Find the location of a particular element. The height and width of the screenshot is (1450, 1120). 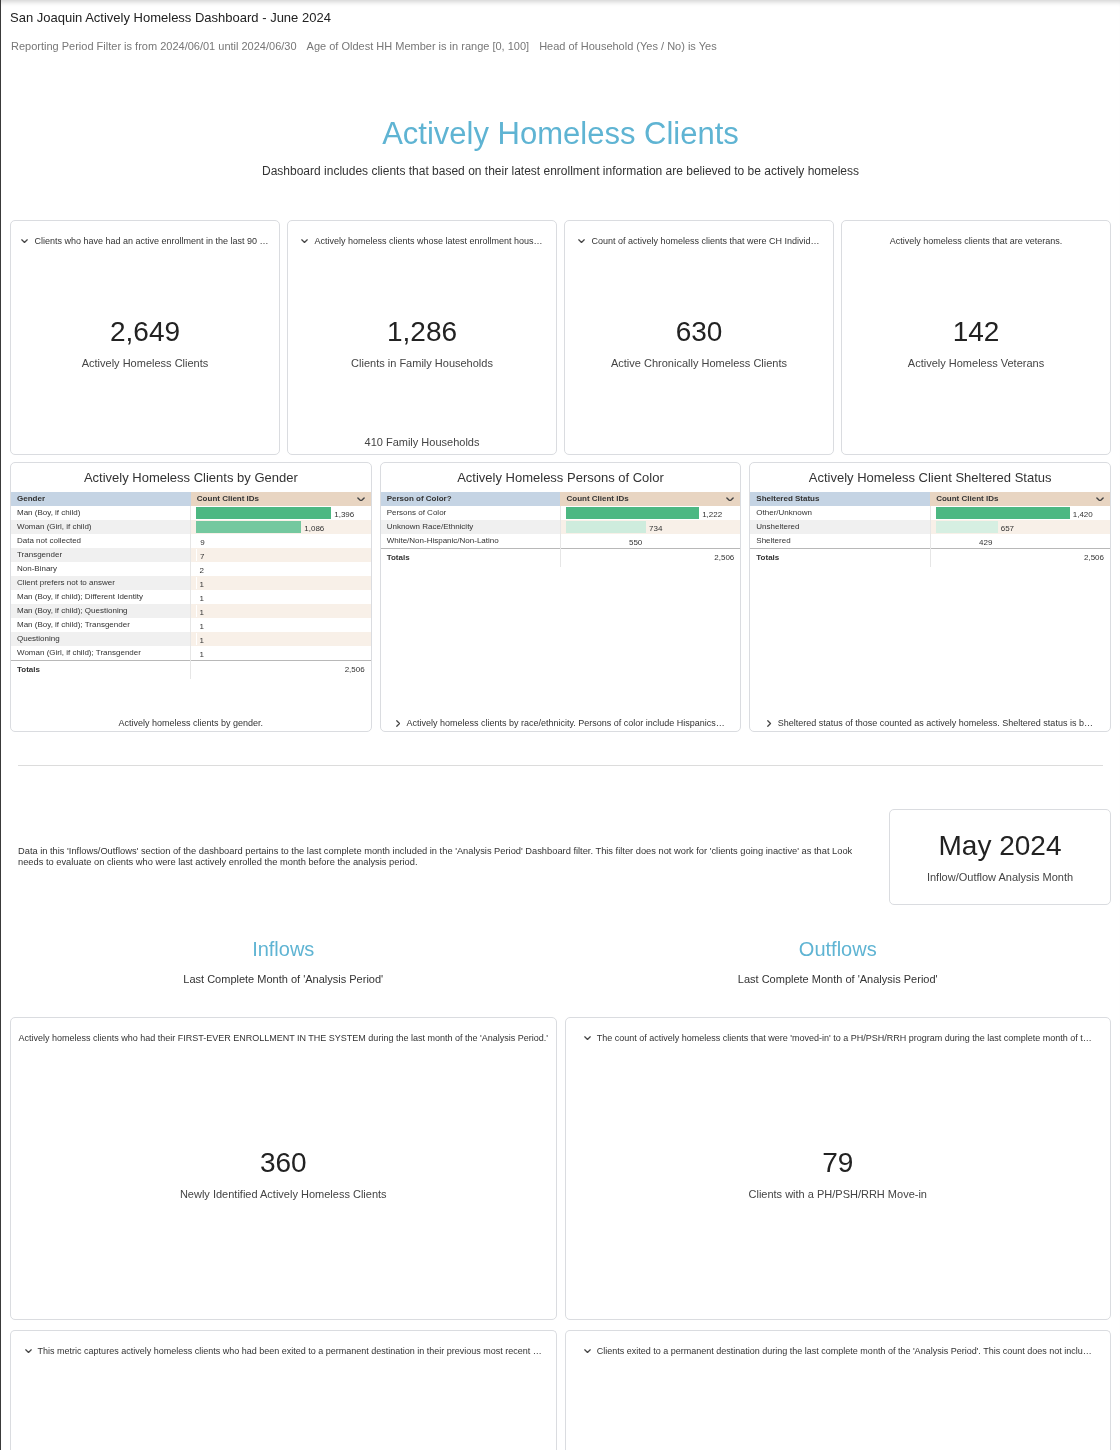

metric-label: Actively Homeless Clients is located at coordinates (145, 363).